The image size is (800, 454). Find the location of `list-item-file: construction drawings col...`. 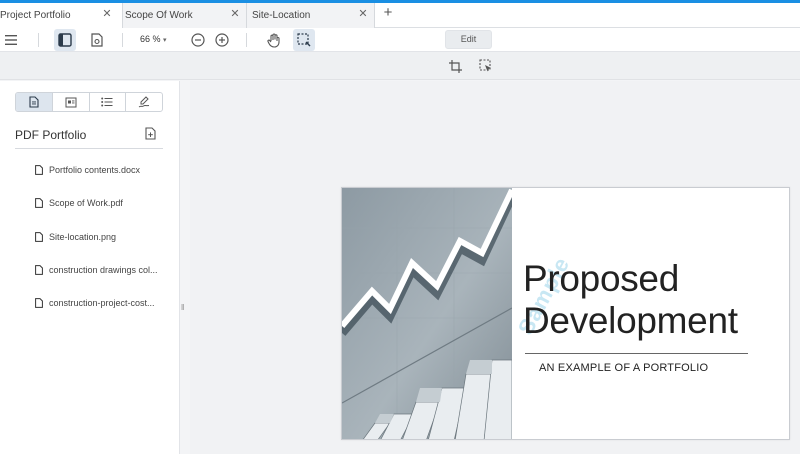

list-item-file: construction drawings col... is located at coordinates (96, 270).